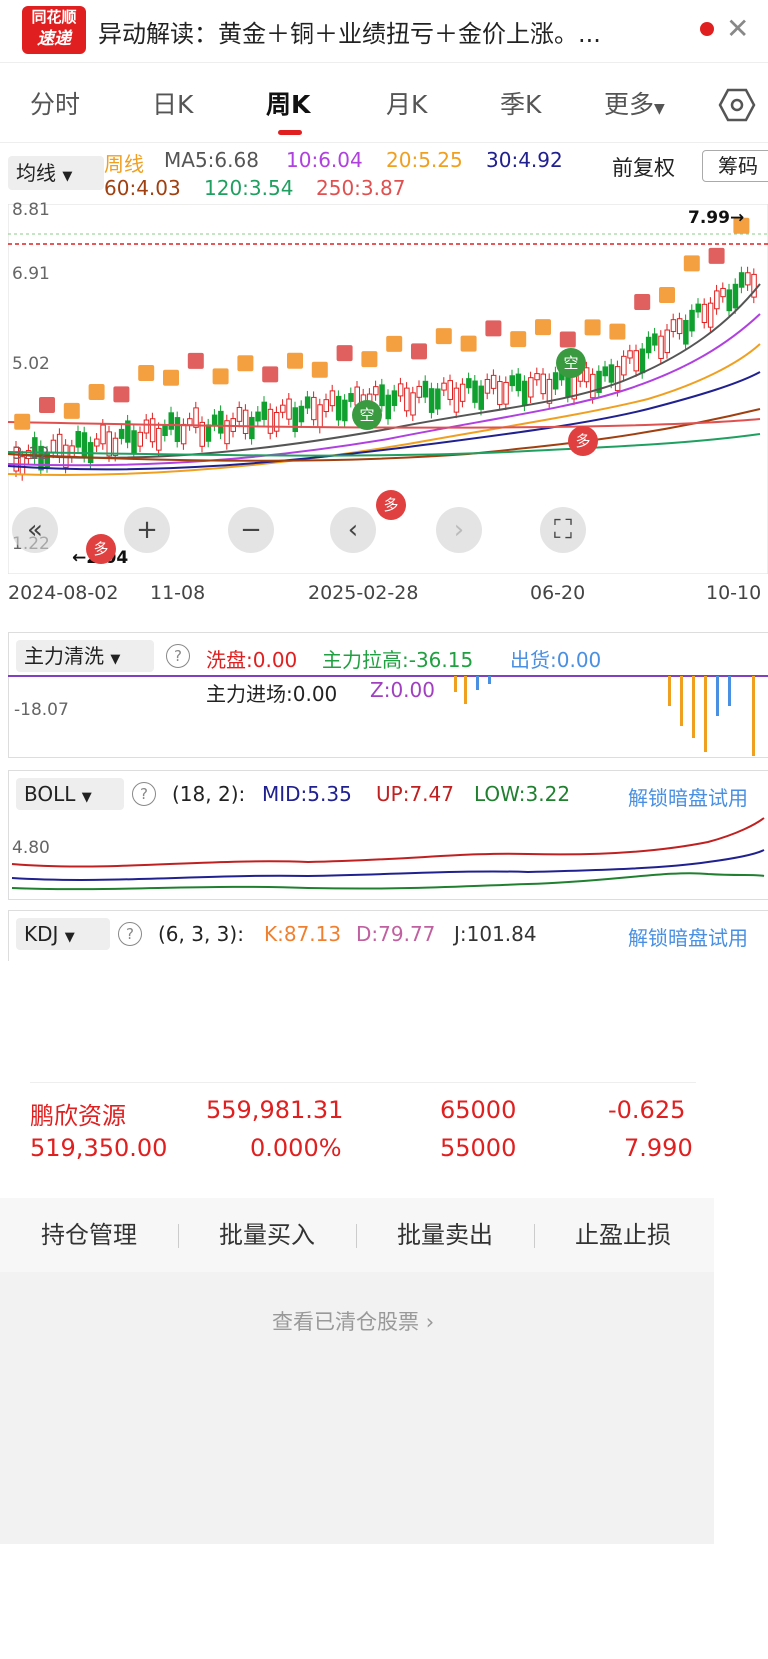 This screenshot has height=1659, width=768. Describe the element at coordinates (290, 132) in the screenshot. I see `active-tab-indicator` at that location.